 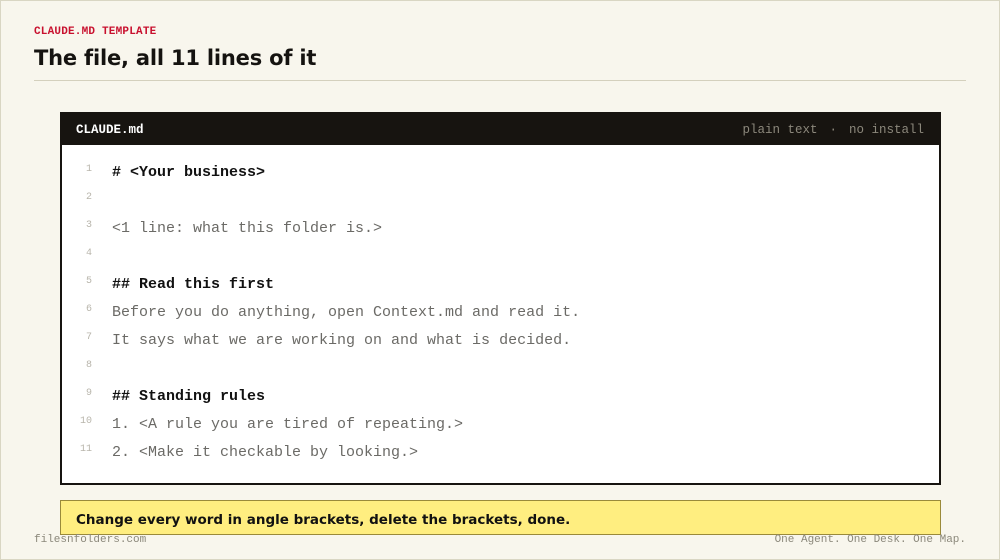 What do you see at coordinates (88, 393) in the screenshot?
I see `line-number: 9` at bounding box center [88, 393].